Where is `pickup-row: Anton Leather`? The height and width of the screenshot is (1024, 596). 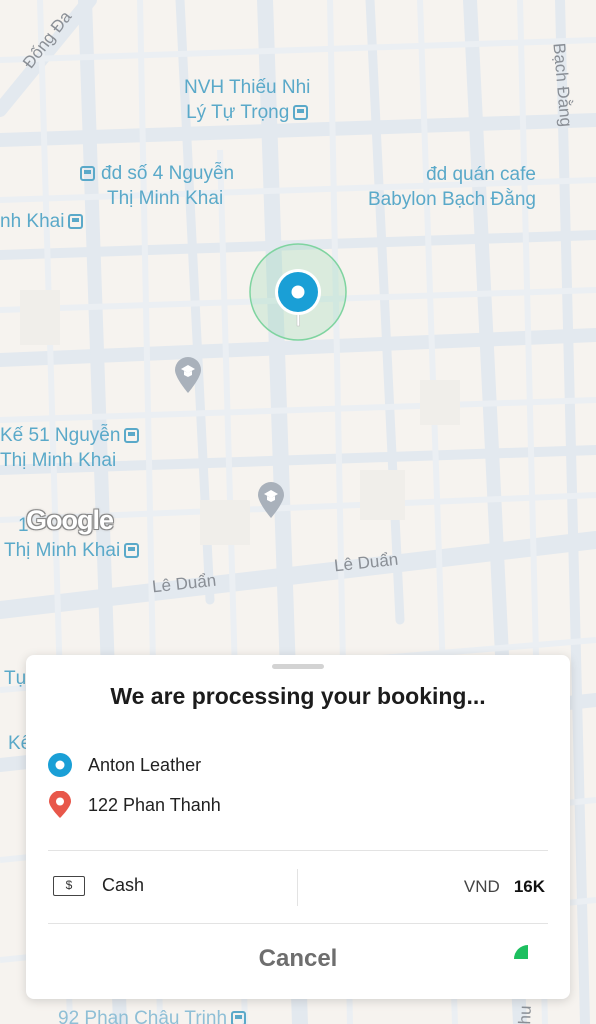 pickup-row: Anton Leather is located at coordinates (124, 765).